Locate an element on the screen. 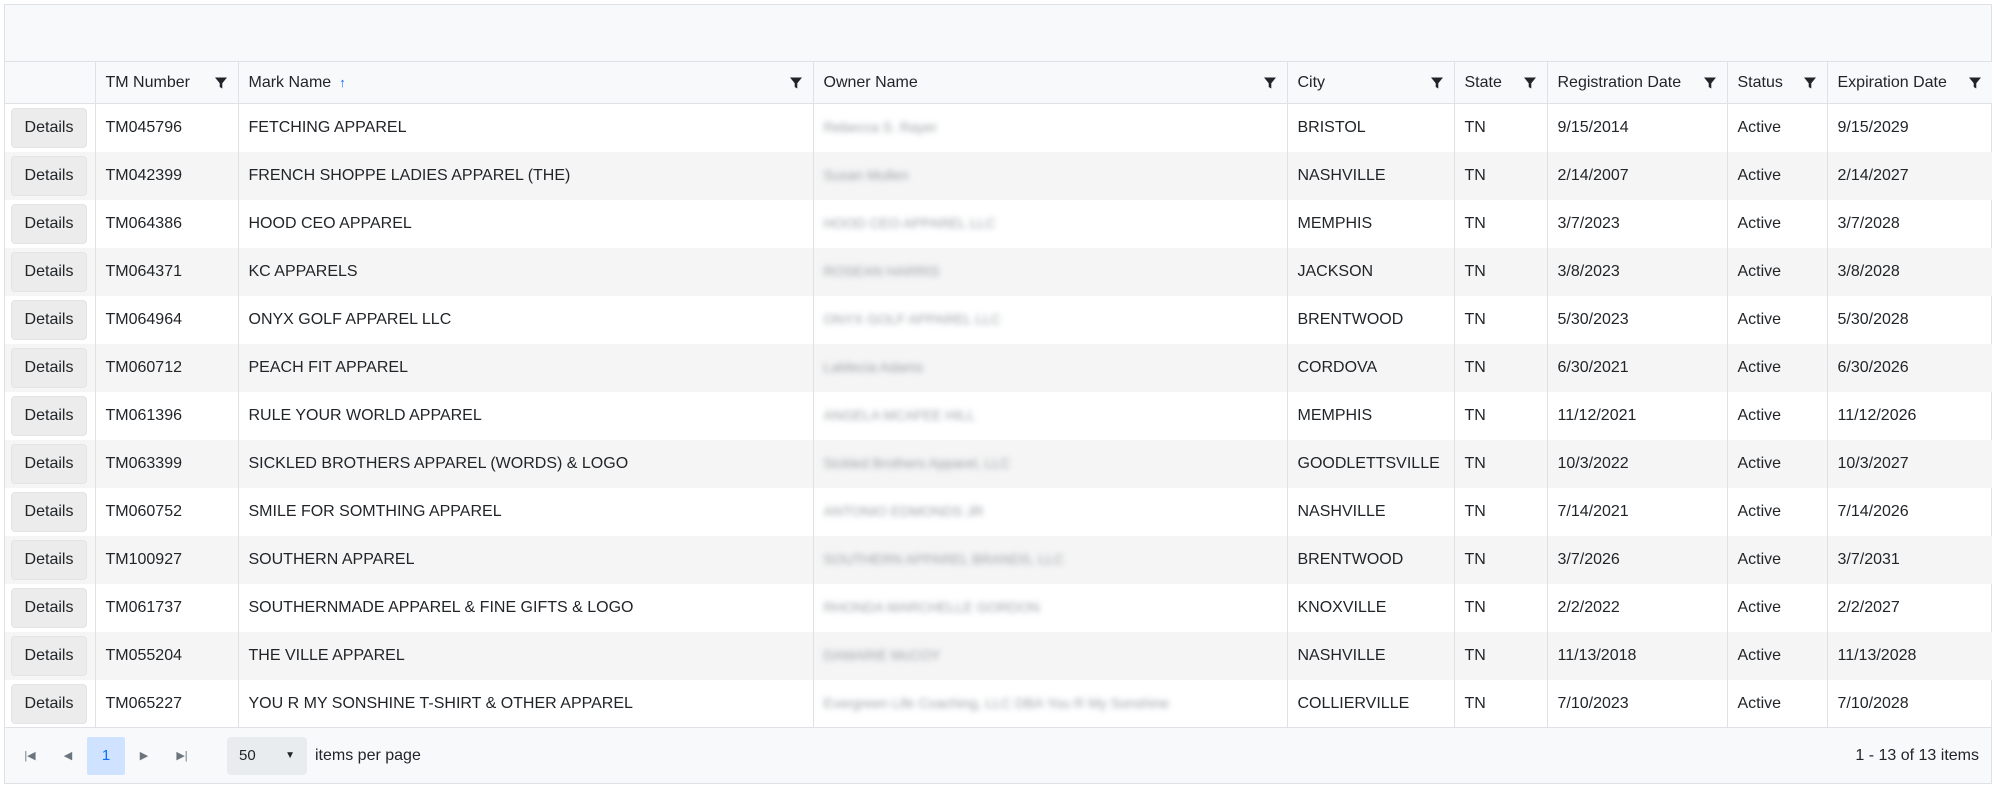  grid-toolbar is located at coordinates (998, 33).